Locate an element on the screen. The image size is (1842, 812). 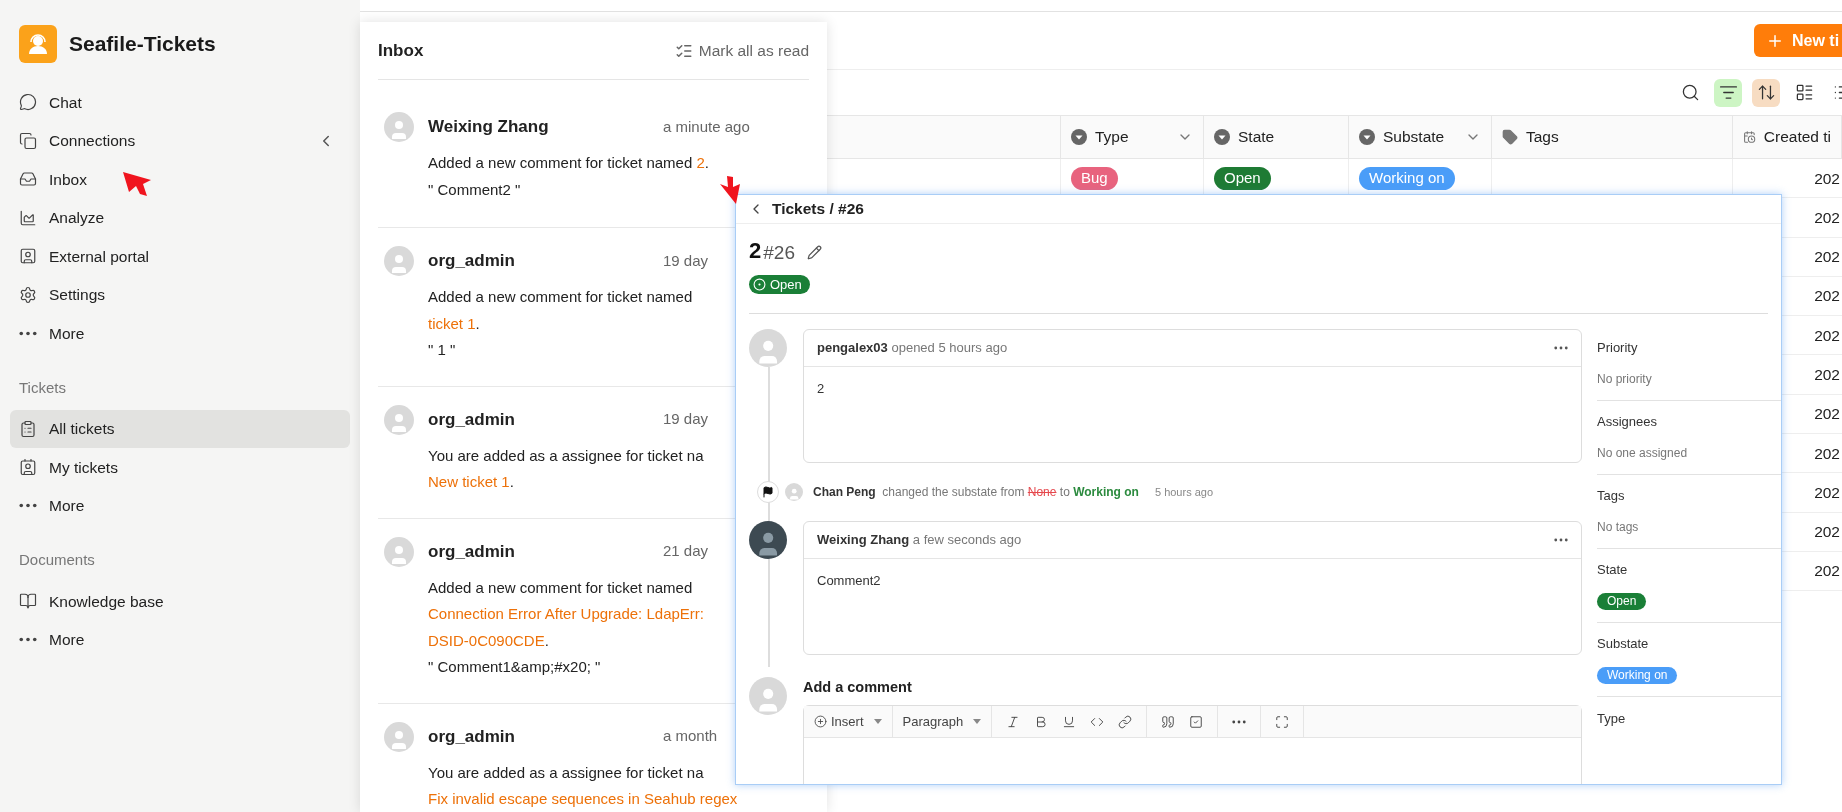
column-header: Type is located at coordinates (1132, 137).